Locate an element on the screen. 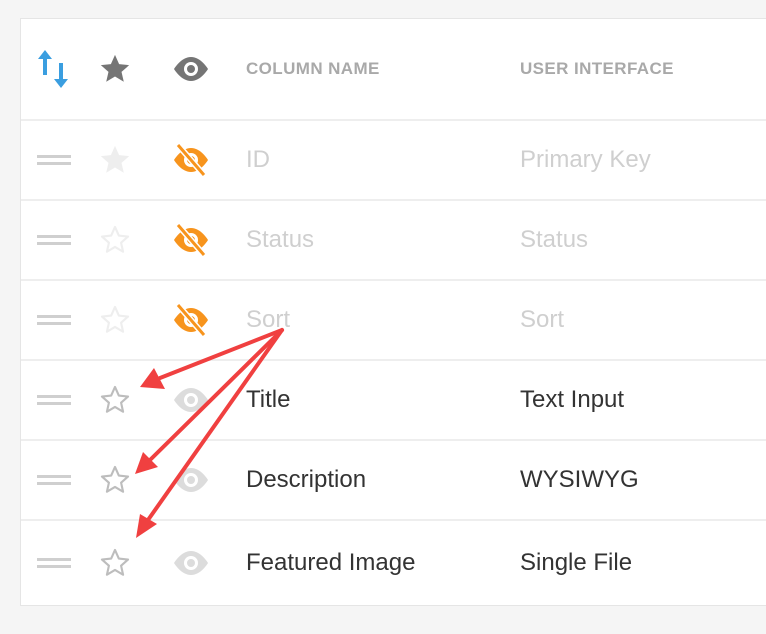 The width and height of the screenshot is (766, 634). header-star is located at coordinates (115, 69).